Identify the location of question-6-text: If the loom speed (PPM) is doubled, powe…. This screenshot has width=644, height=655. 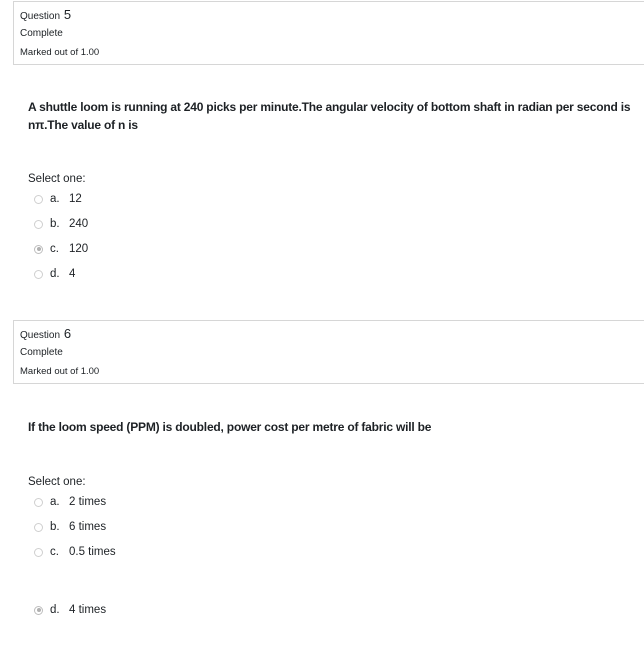
(331, 427).